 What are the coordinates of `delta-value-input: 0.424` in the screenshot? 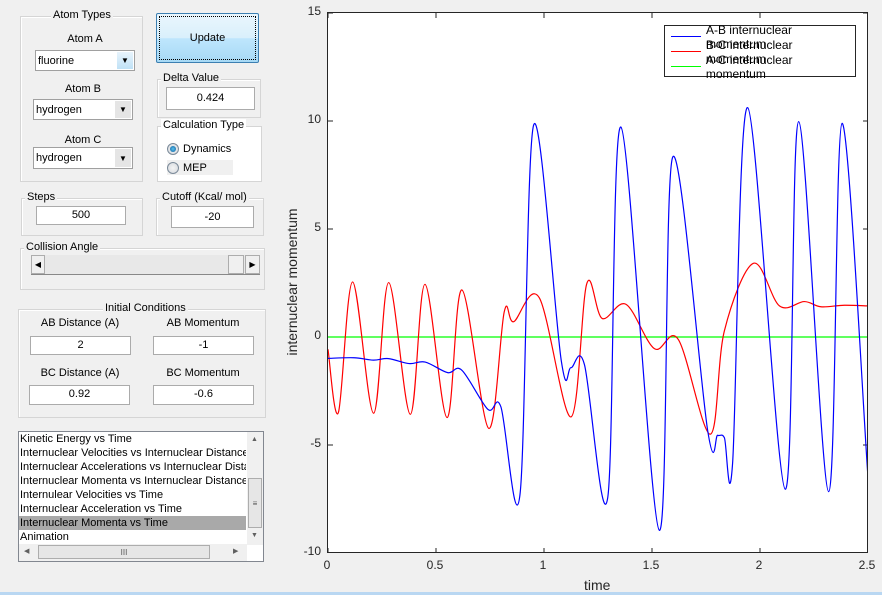 It's located at (210, 98).